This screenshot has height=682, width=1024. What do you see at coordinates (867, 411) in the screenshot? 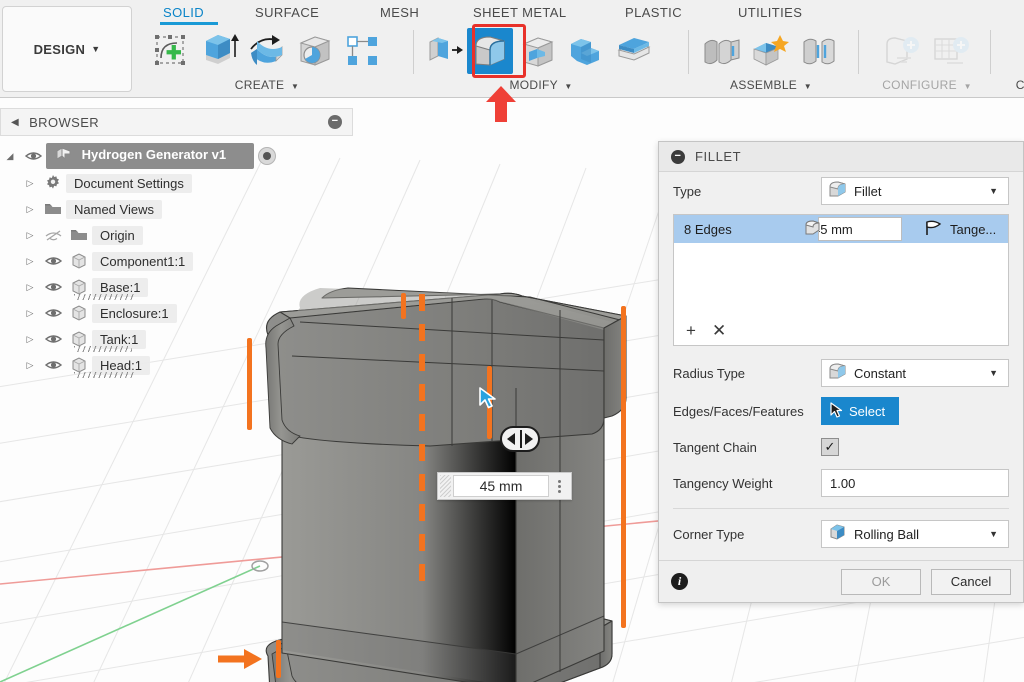
I see `select-button-label: Select` at bounding box center [867, 411].